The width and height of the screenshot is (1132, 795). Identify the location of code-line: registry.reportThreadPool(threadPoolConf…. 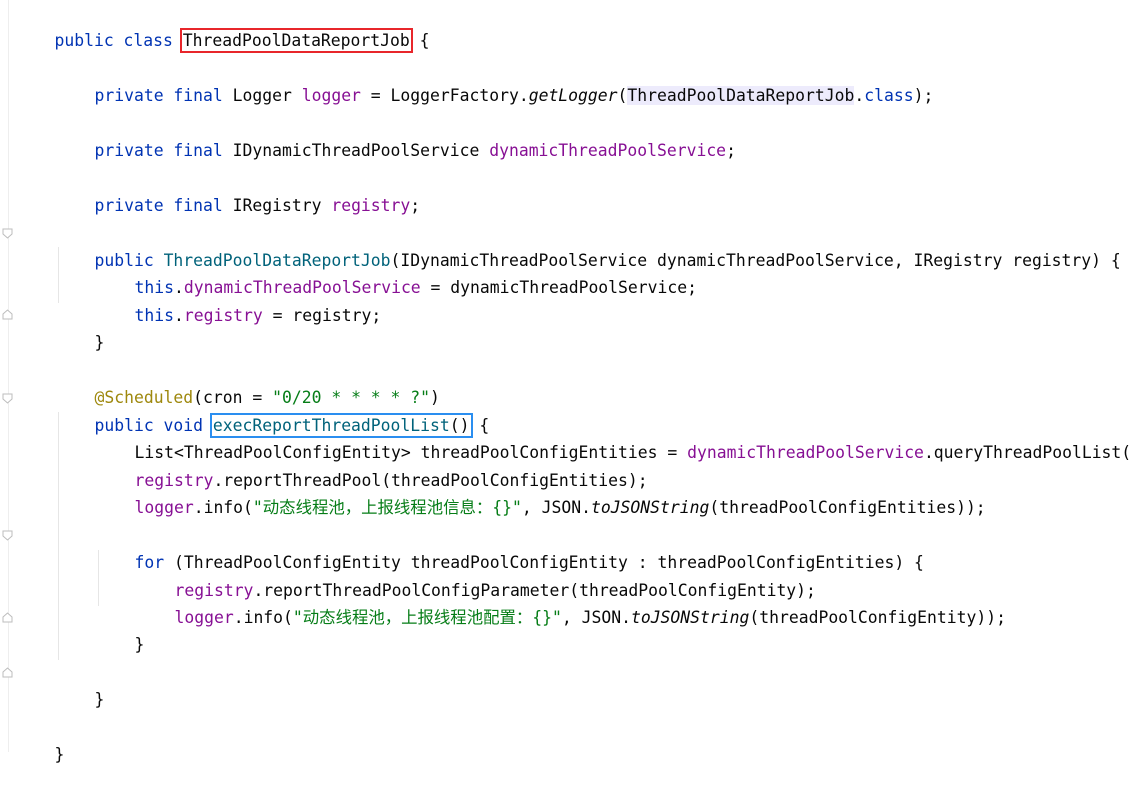
(371, 465).